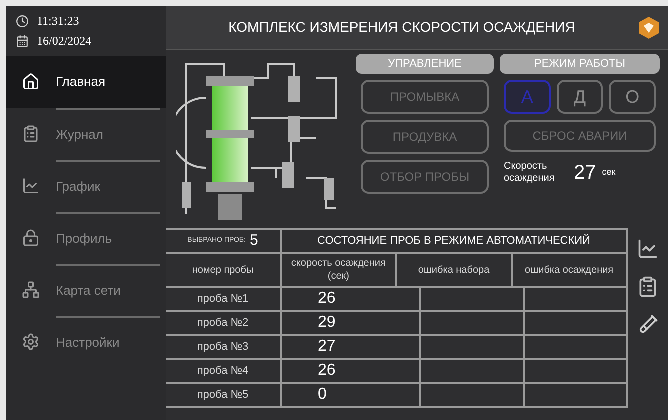 This screenshot has width=668, height=420. What do you see at coordinates (86, 186) in the screenshot?
I see `sidebar-item: График` at bounding box center [86, 186].